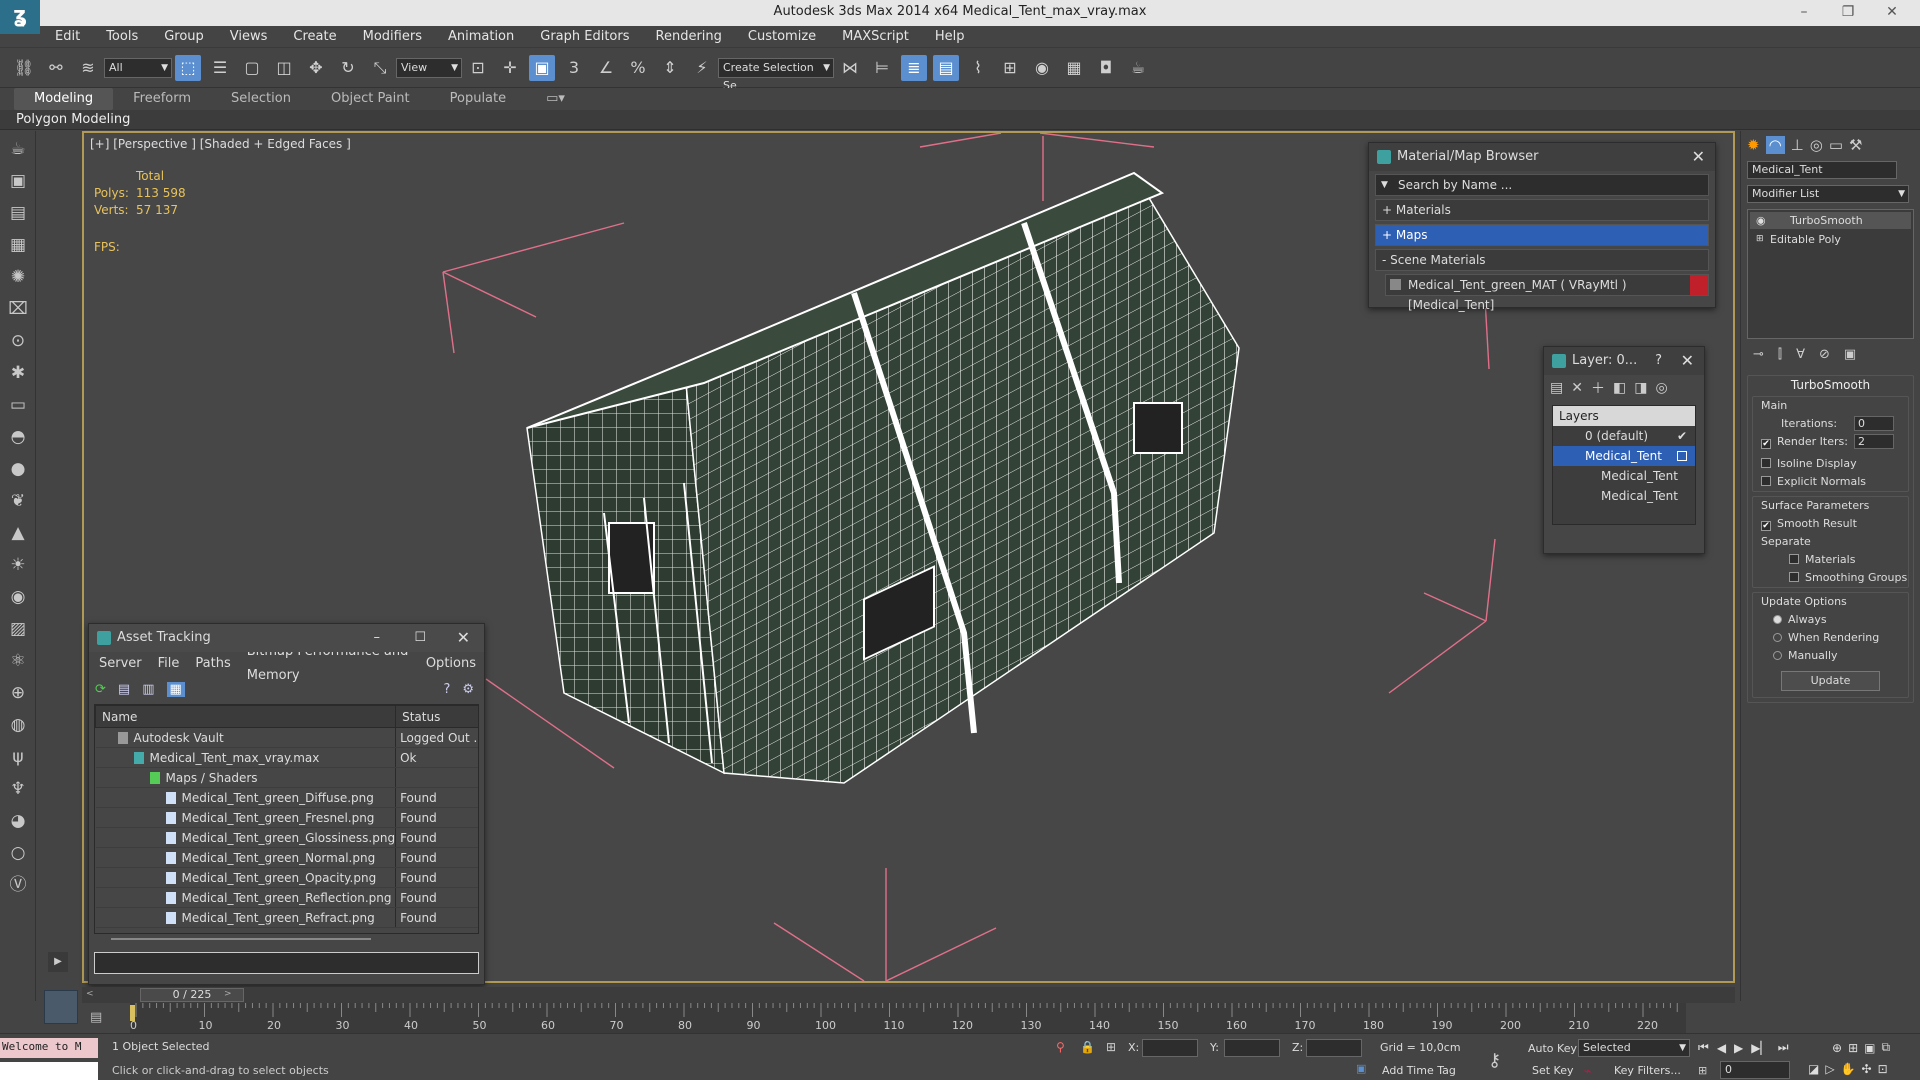 The width and height of the screenshot is (1920, 1080). What do you see at coordinates (1830, 620) in the screenshot?
I see `always-row: Always` at bounding box center [1830, 620].